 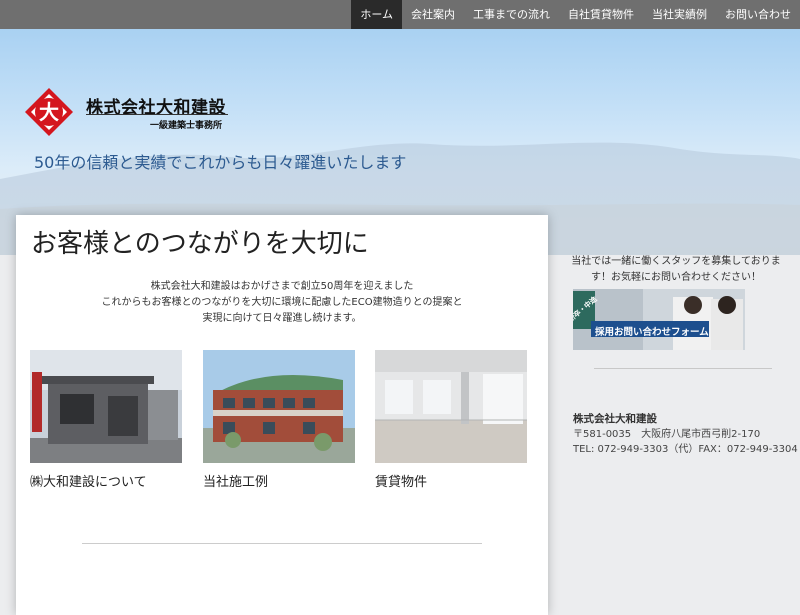 I want to click on banner-label: 採用お問い合わせフォーム, so click(x=652, y=332).